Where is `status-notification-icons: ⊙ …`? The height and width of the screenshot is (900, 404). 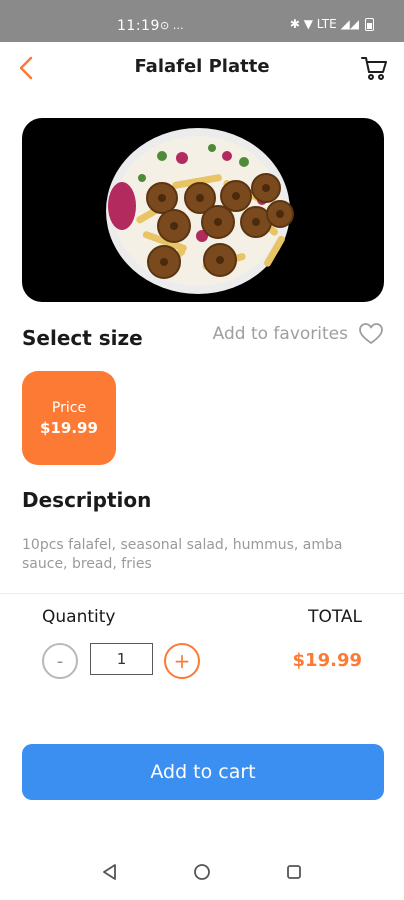
status-notification-icons: ⊙ … is located at coordinates (172, 25).